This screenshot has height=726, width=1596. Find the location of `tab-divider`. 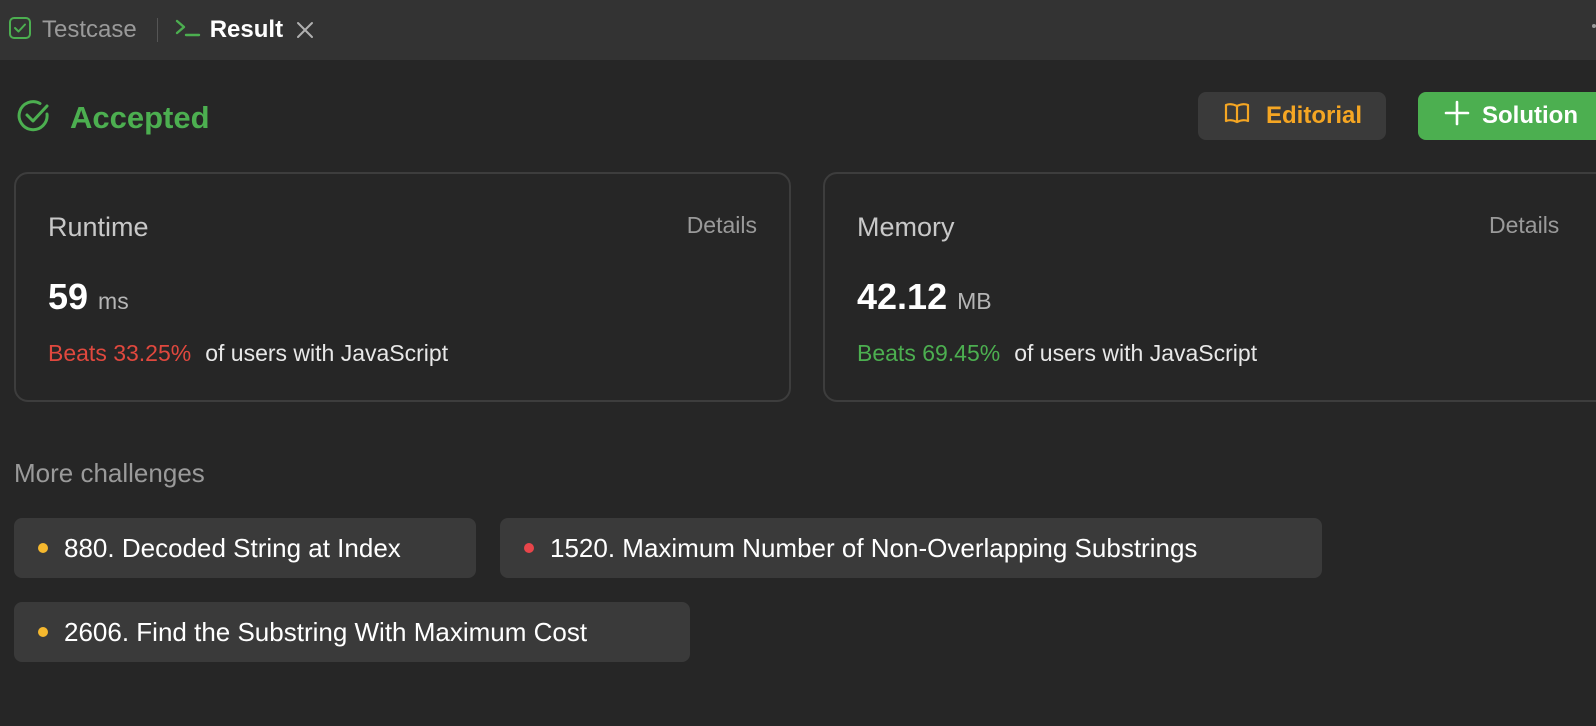

tab-divider is located at coordinates (157, 30).